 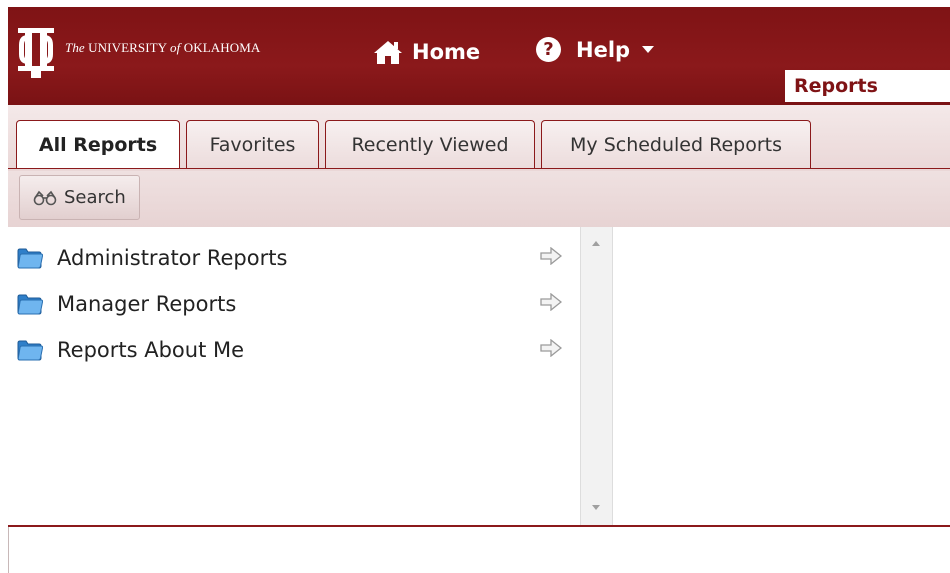 What do you see at coordinates (596, 507) in the screenshot?
I see `scroll-down-arrow-icon` at bounding box center [596, 507].